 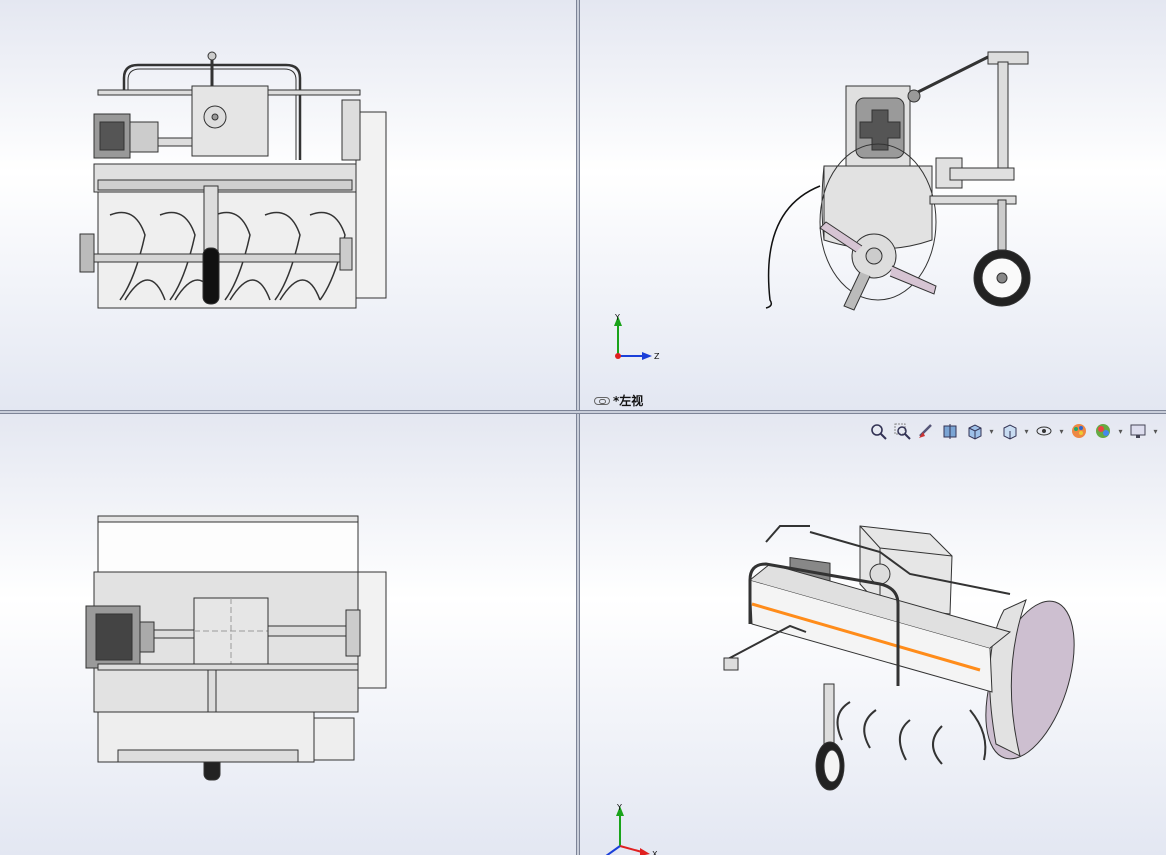 I want to click on coordinate-triad: Y Z, so click(x=637, y=337).